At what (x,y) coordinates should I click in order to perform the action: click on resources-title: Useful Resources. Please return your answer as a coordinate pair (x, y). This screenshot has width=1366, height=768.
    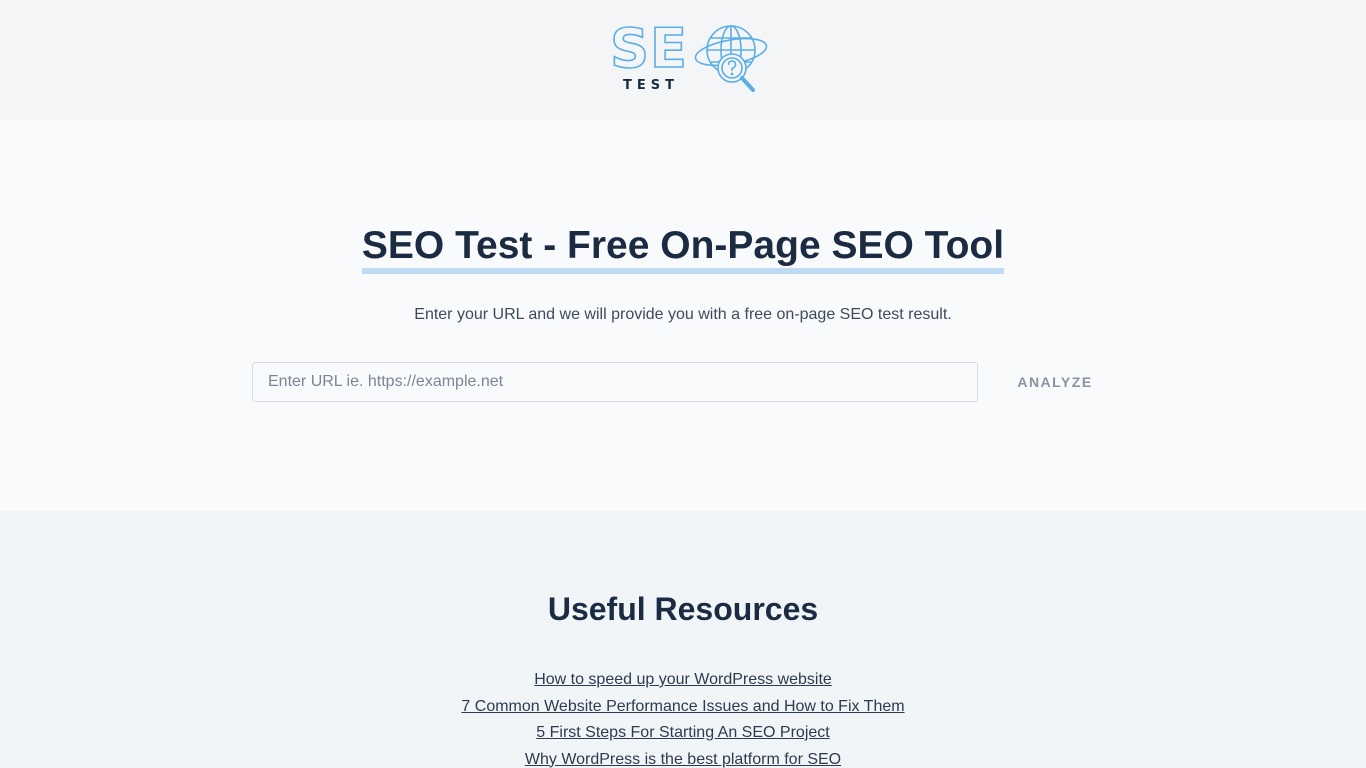
    Looking at the image, I should click on (683, 609).